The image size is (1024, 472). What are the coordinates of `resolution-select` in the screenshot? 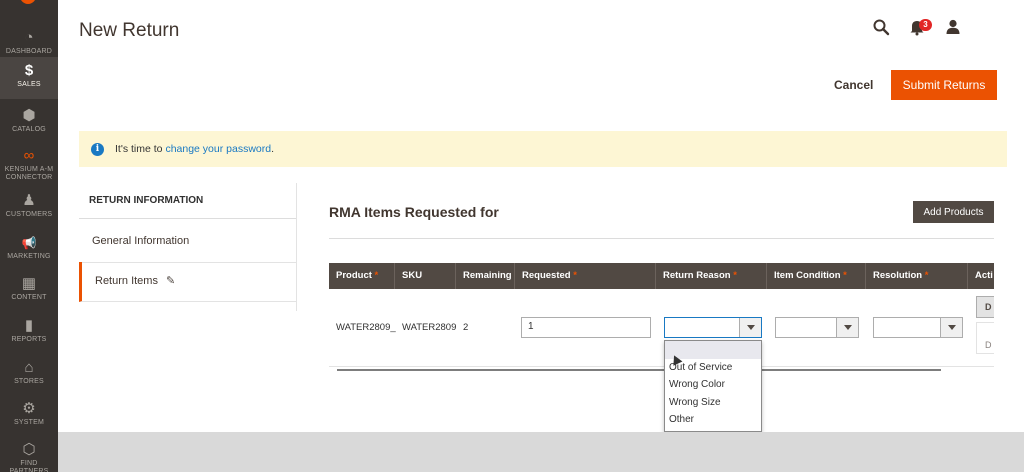 It's located at (918, 327).